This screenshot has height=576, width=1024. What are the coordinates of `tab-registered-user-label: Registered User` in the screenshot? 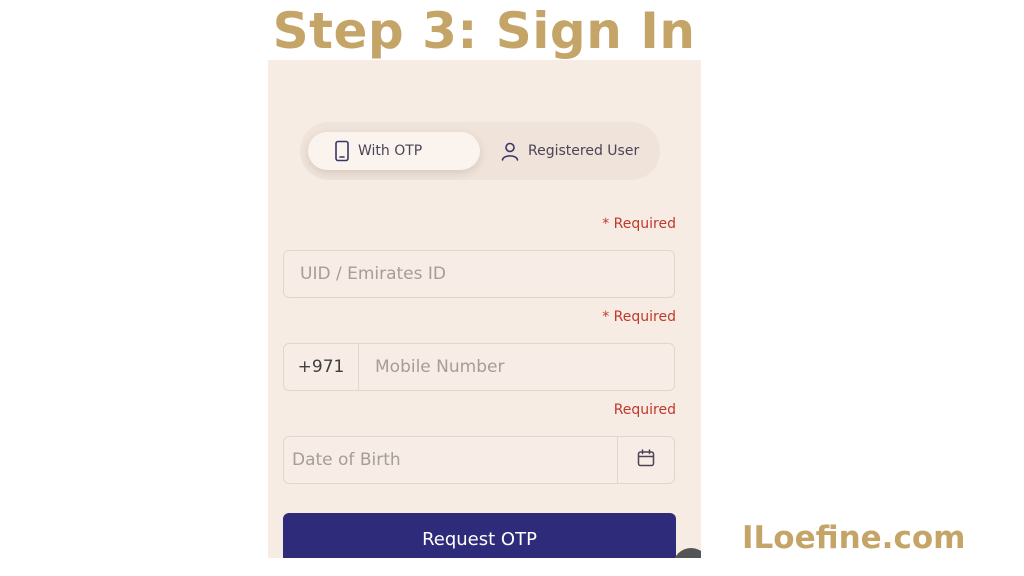 It's located at (584, 151).